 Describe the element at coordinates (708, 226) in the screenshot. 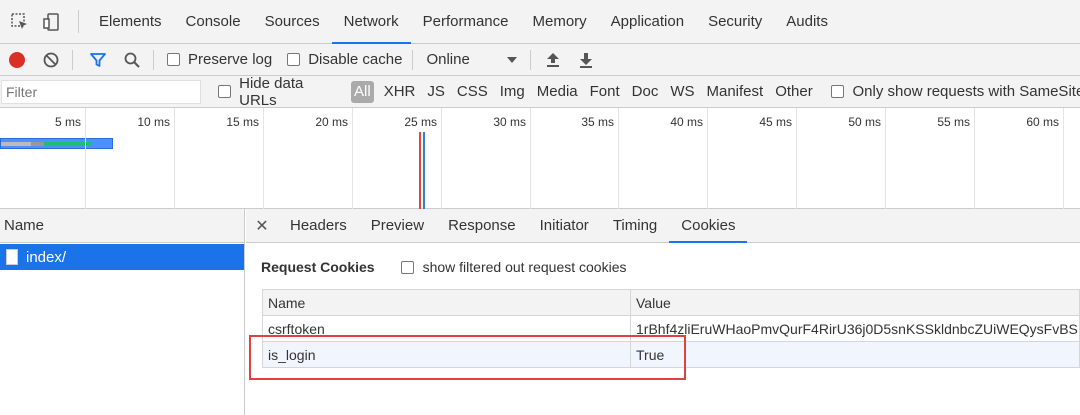

I see `tab-cookies: Cookies` at that location.